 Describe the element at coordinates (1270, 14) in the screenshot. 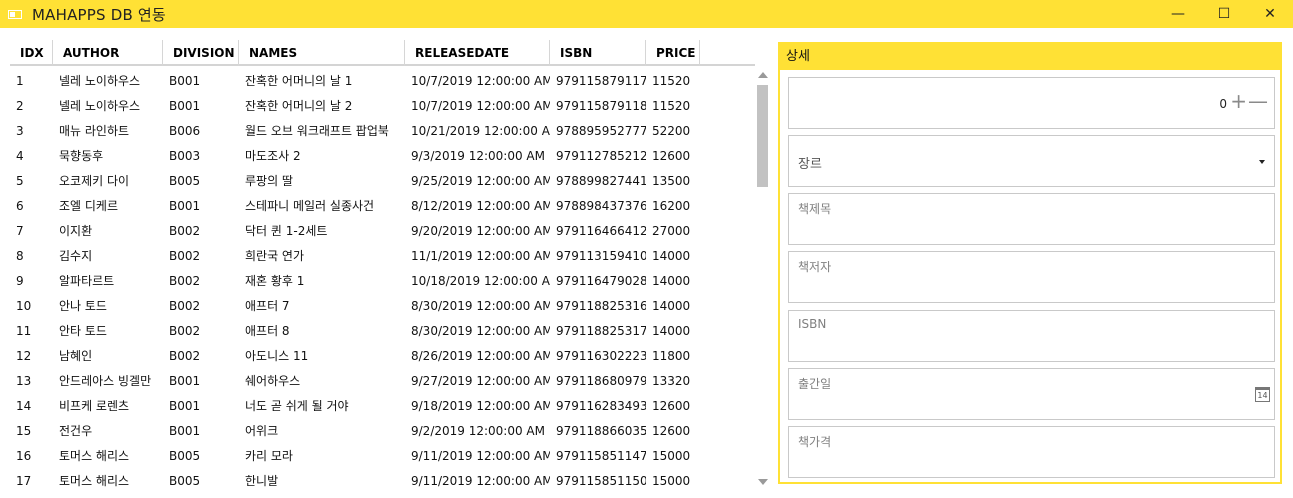

I see `close-button: ✕` at that location.